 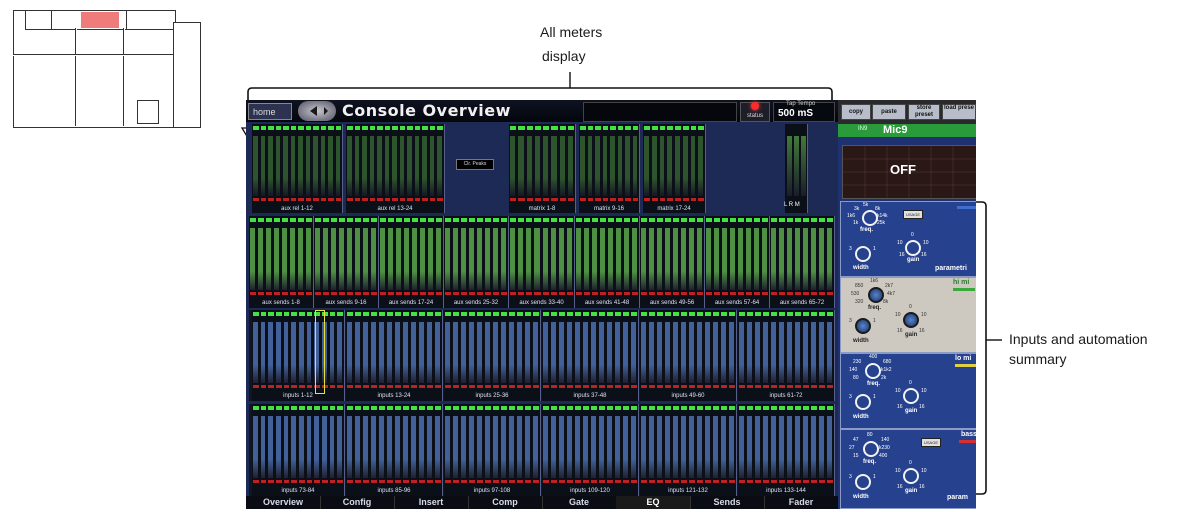 What do you see at coordinates (394, 450) in the screenshot?
I see `meter-group: inputs 85-96` at bounding box center [394, 450].